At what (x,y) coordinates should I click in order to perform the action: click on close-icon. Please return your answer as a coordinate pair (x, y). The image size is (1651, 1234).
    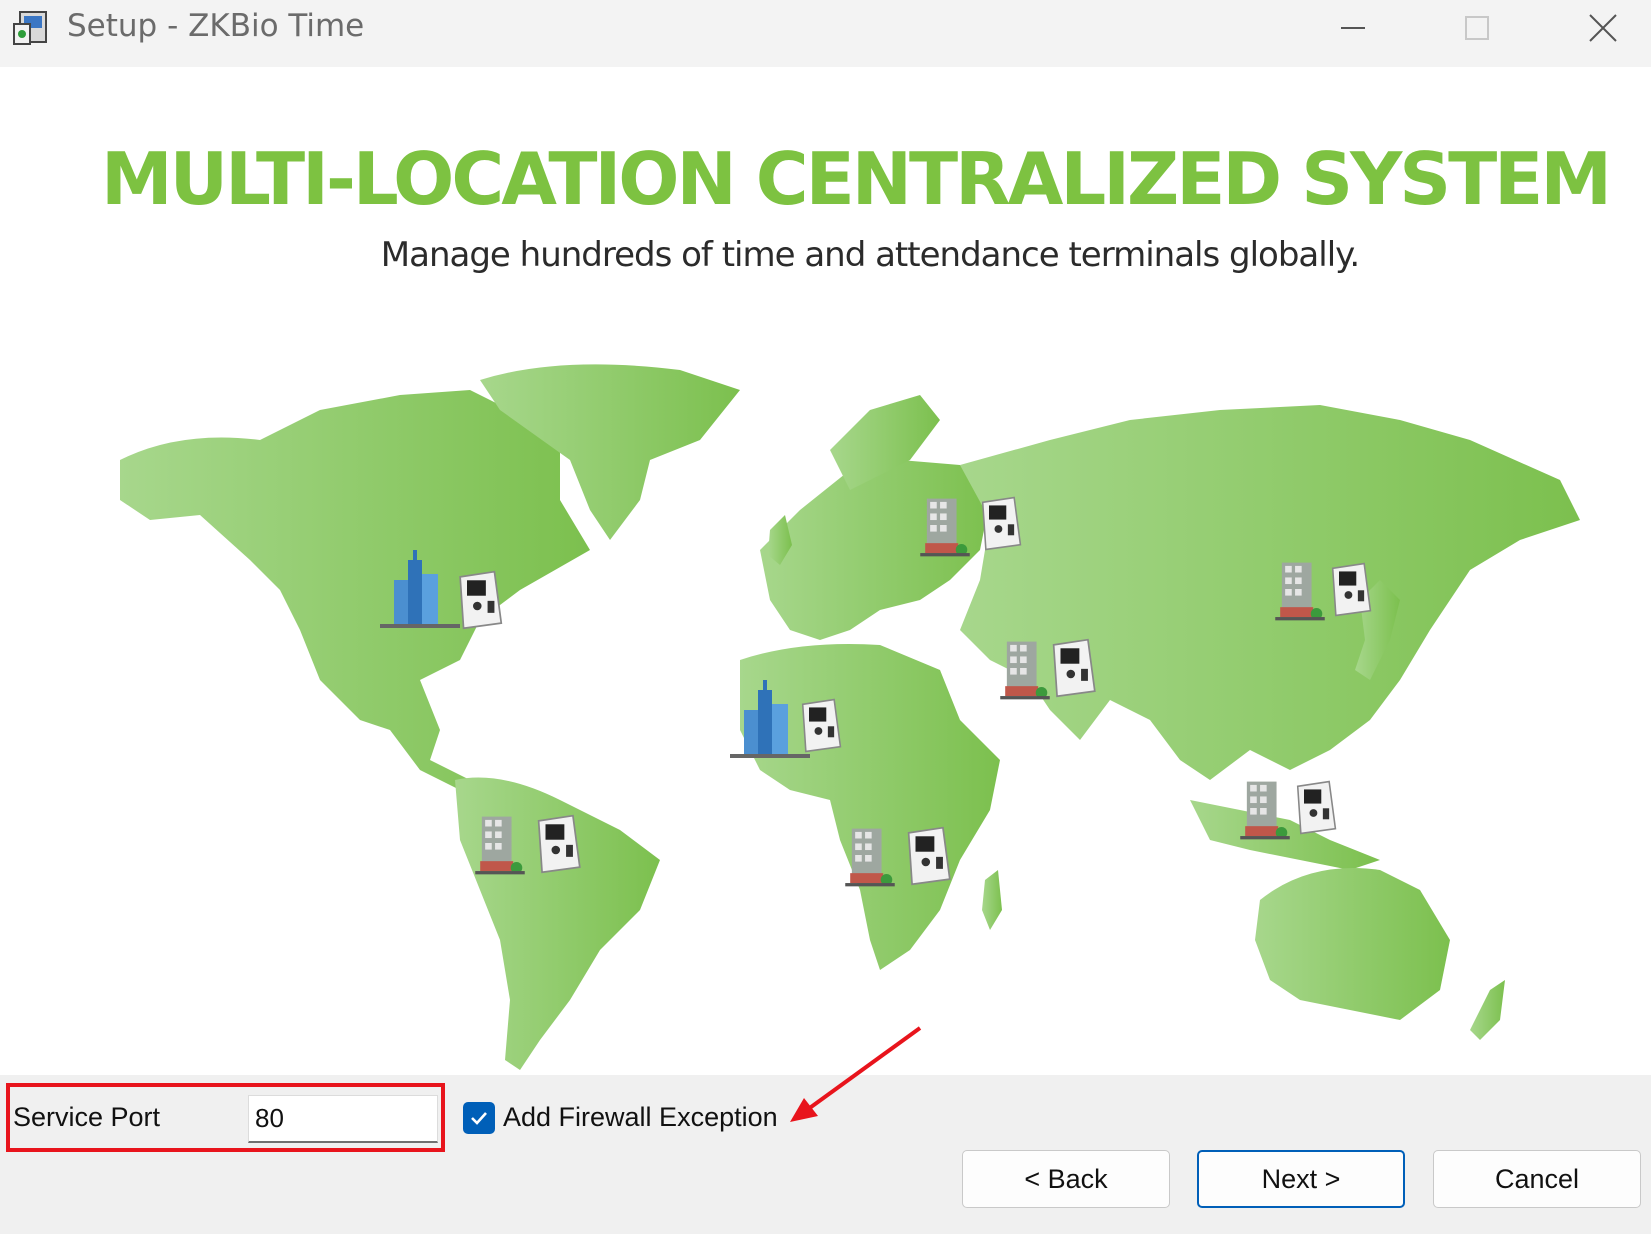
    Looking at the image, I should click on (1603, 28).